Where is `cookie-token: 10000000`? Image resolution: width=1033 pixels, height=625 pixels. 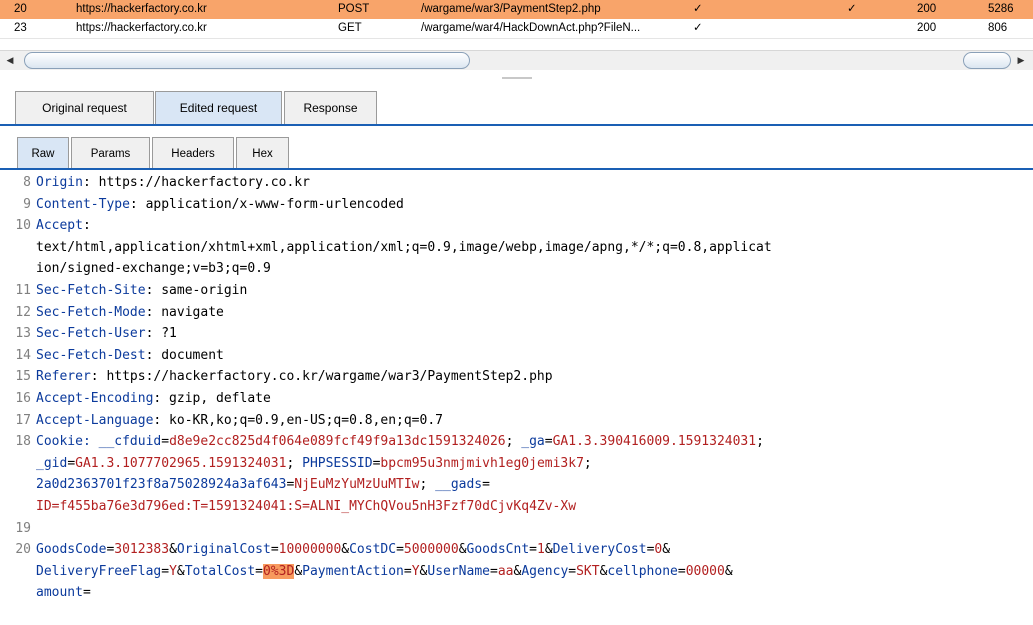
cookie-token: 10000000 is located at coordinates (310, 550).